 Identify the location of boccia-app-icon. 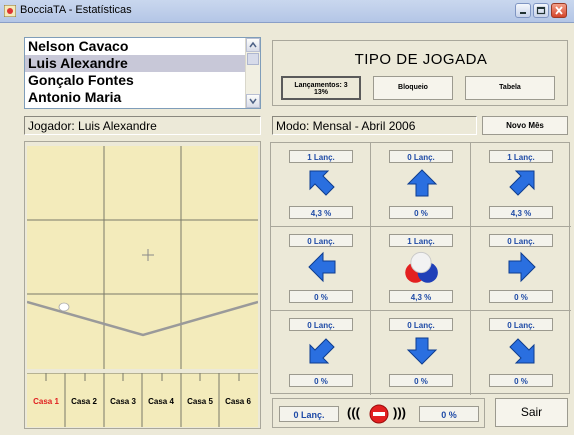
(10, 11).